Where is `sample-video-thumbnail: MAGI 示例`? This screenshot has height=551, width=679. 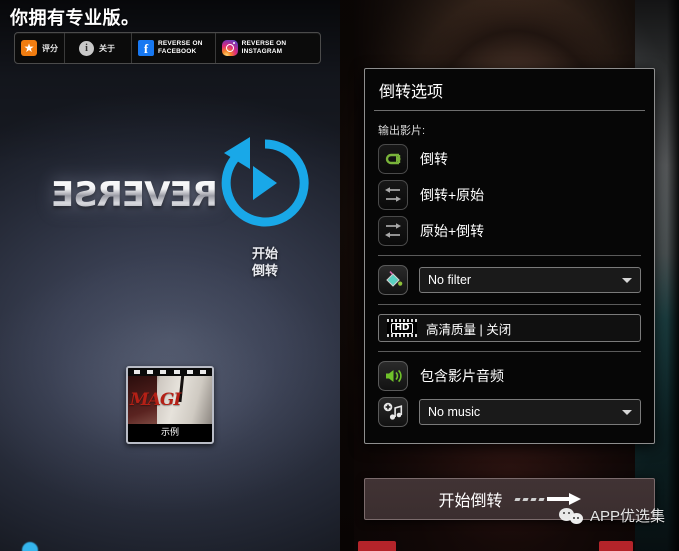 sample-video-thumbnail: MAGI 示例 is located at coordinates (170, 405).